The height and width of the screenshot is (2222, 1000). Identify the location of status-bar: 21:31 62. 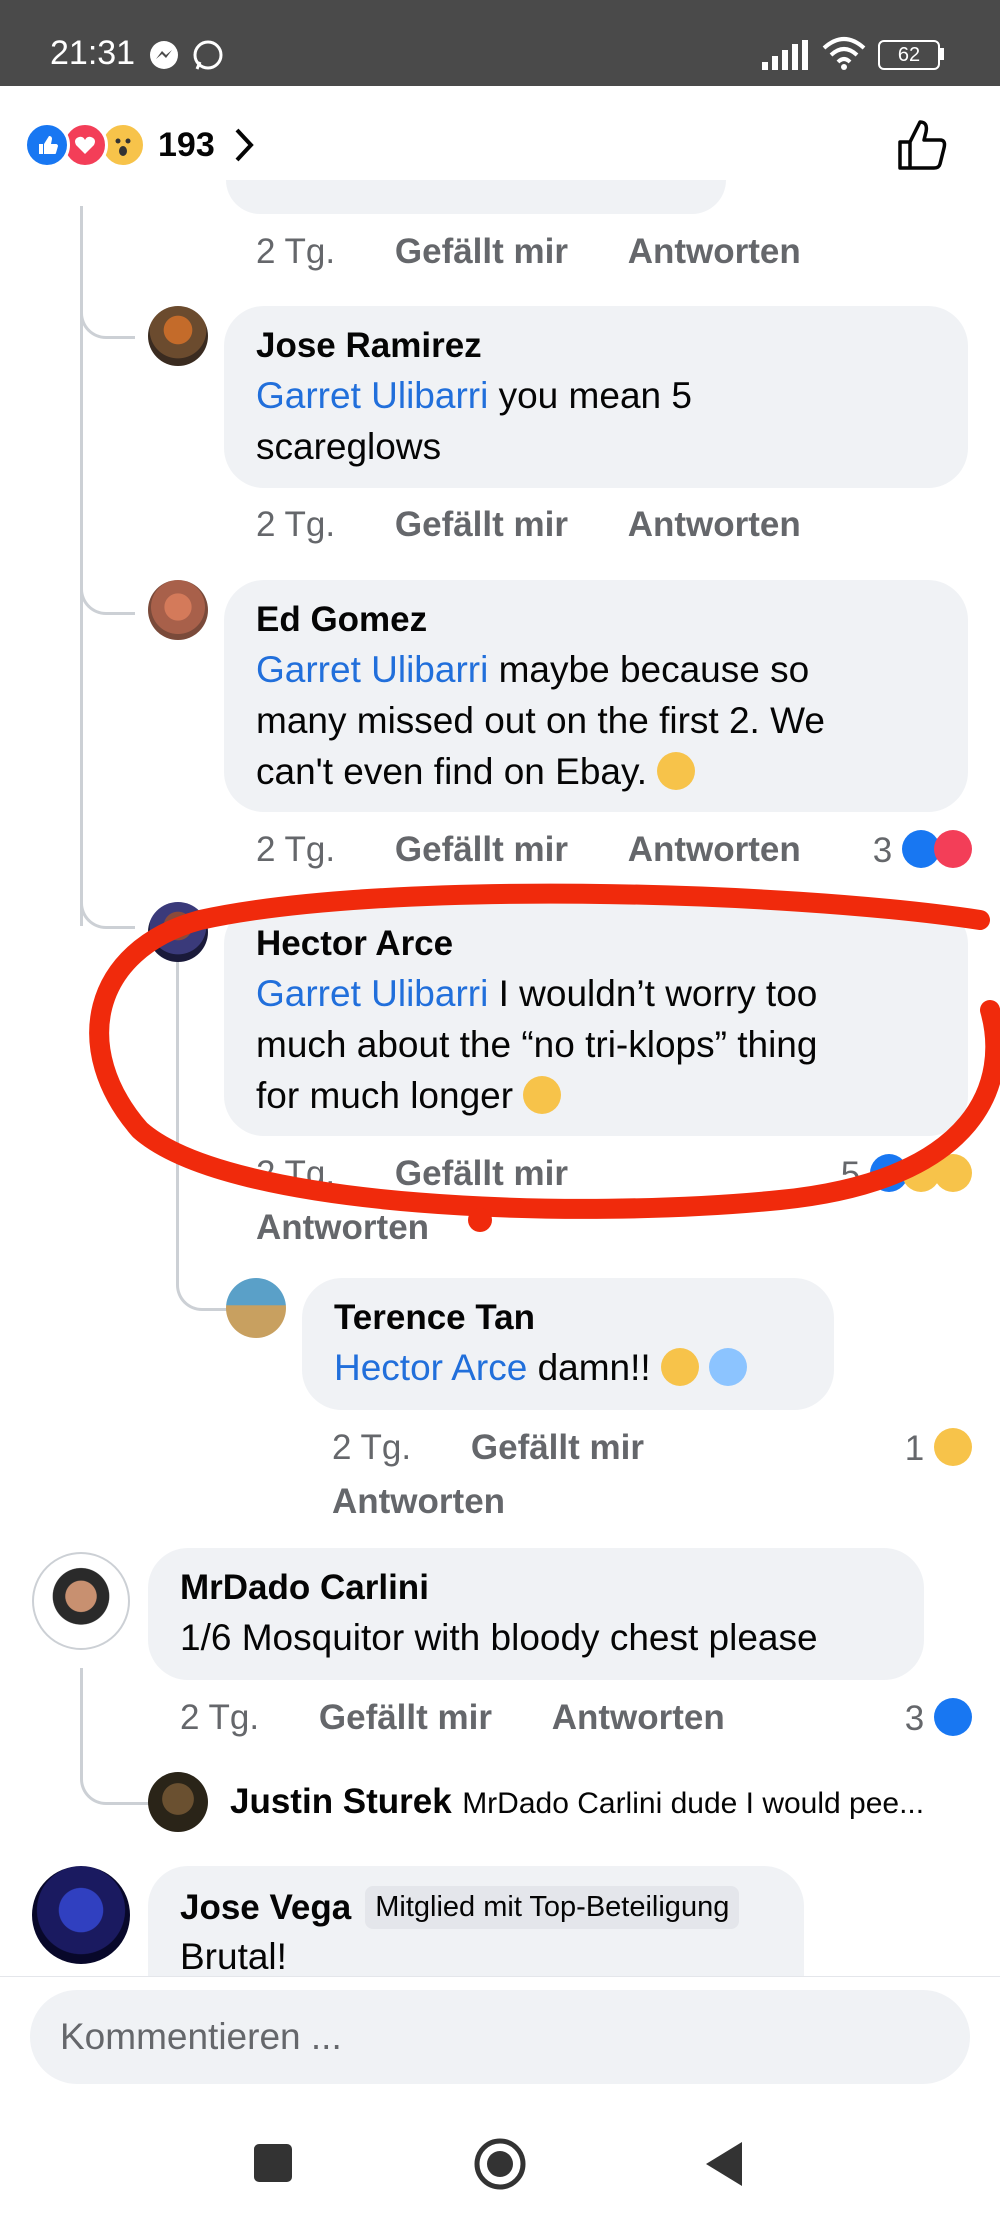
(500, 43).